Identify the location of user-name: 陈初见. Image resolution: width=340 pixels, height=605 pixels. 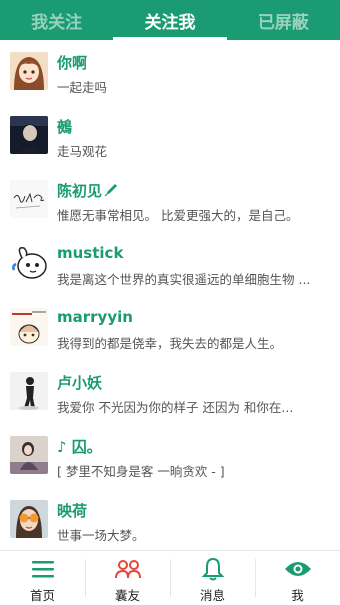
(87, 190).